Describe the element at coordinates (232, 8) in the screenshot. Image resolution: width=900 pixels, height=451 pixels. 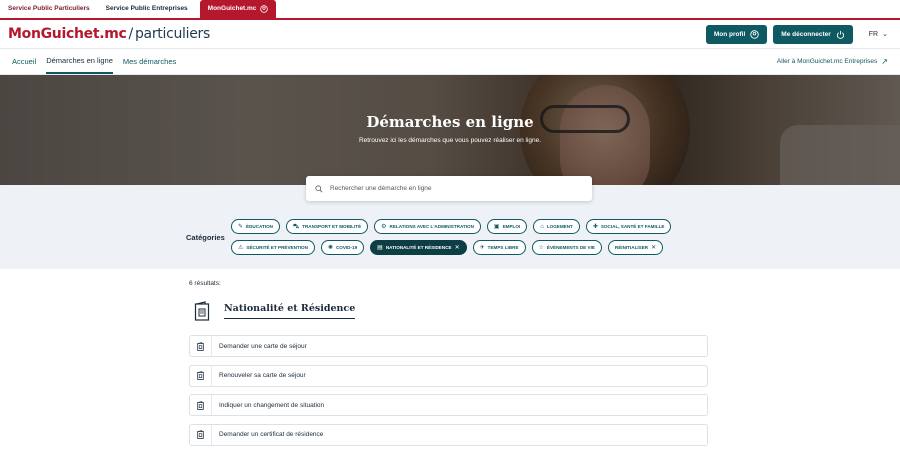
I see `tab-monguichet-label: MonGuichet.mc` at that location.